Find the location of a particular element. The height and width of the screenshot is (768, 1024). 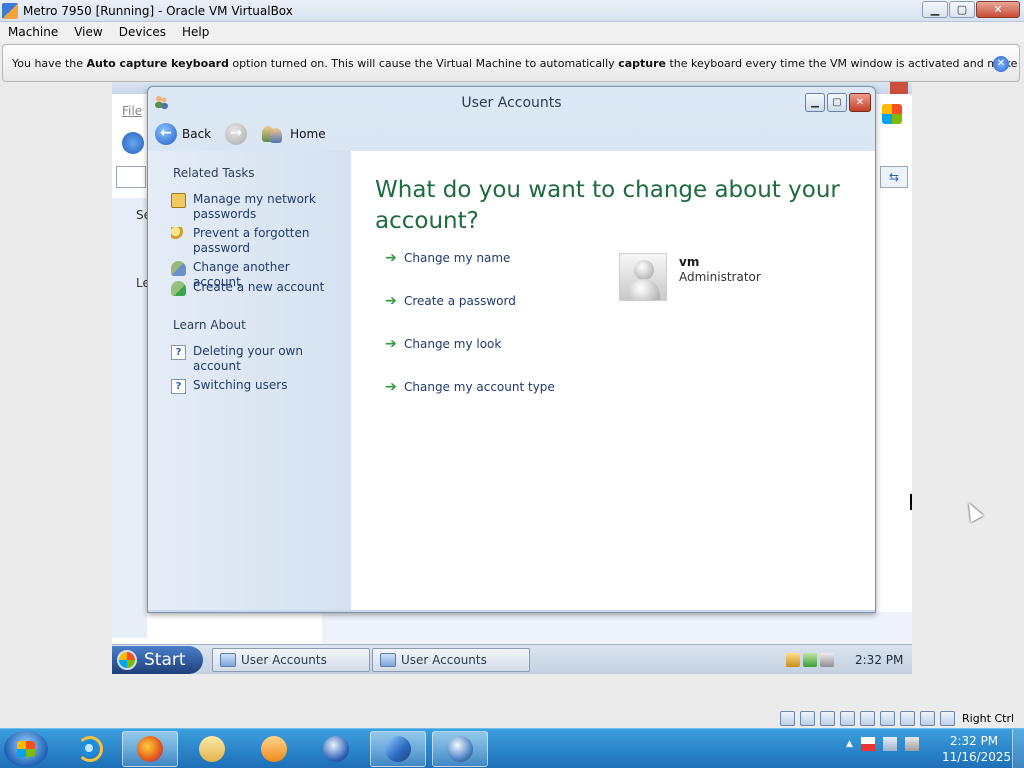

host-key-icon is located at coordinates (947, 718).